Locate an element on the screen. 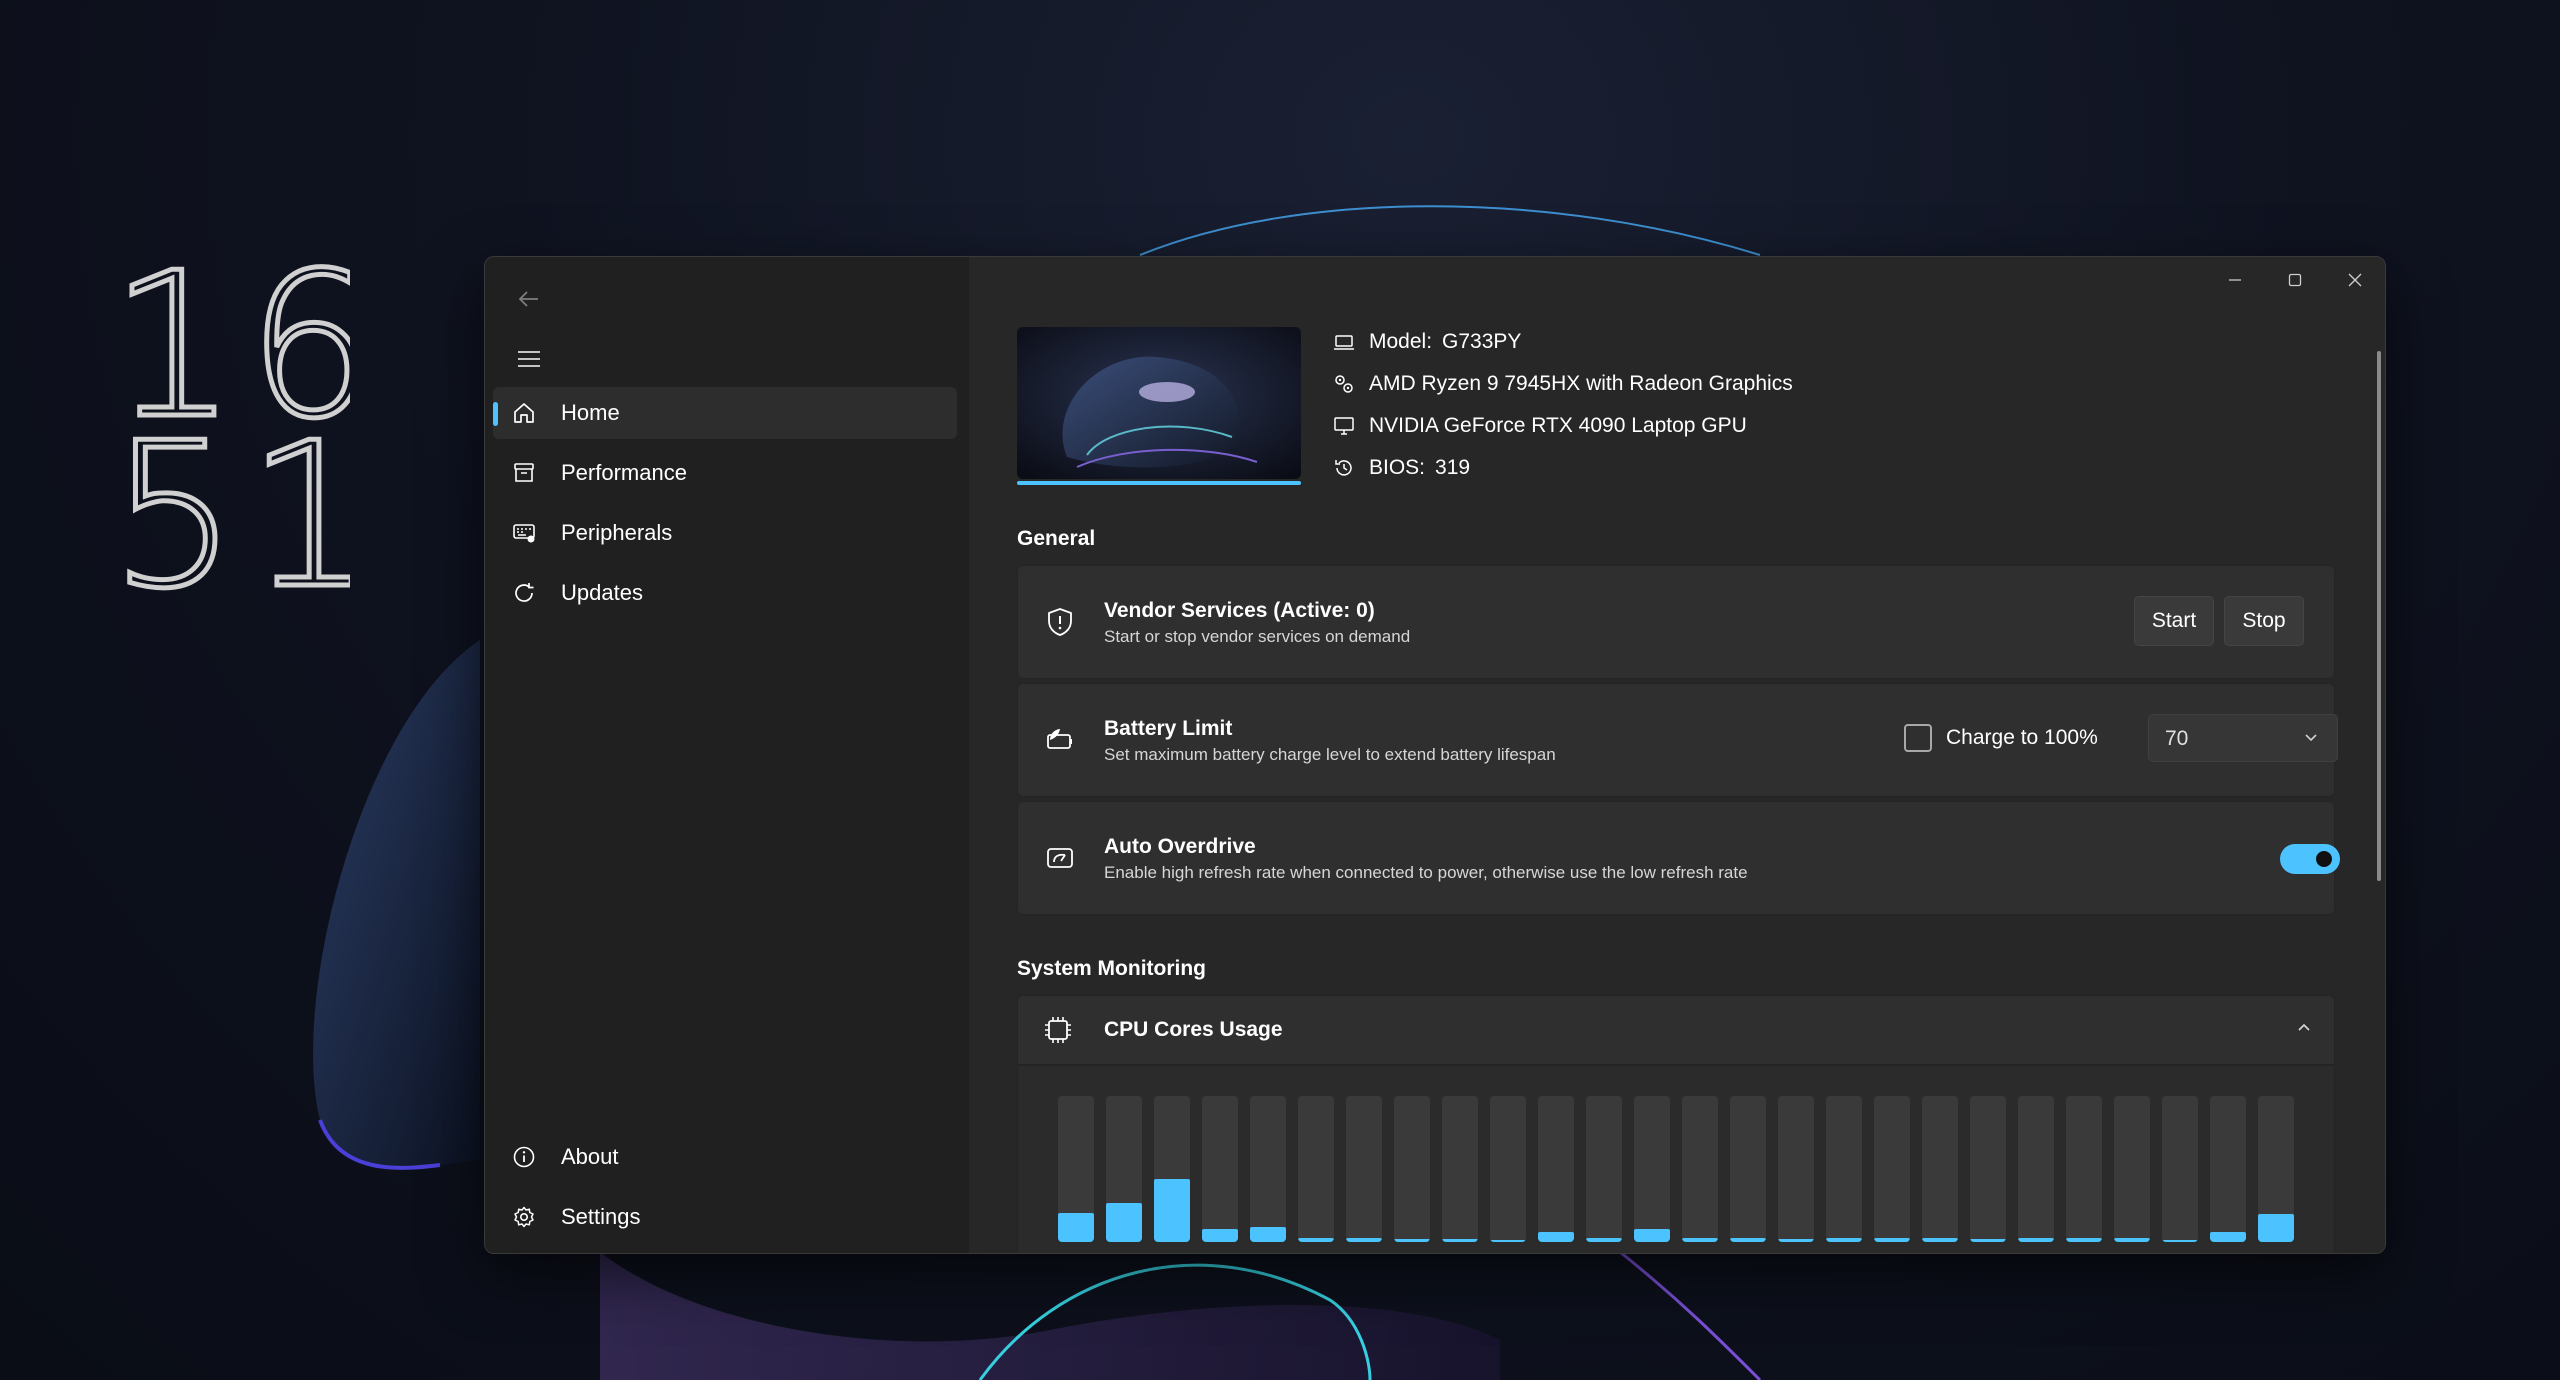  sidebar-item-home: Home is located at coordinates (725, 413).